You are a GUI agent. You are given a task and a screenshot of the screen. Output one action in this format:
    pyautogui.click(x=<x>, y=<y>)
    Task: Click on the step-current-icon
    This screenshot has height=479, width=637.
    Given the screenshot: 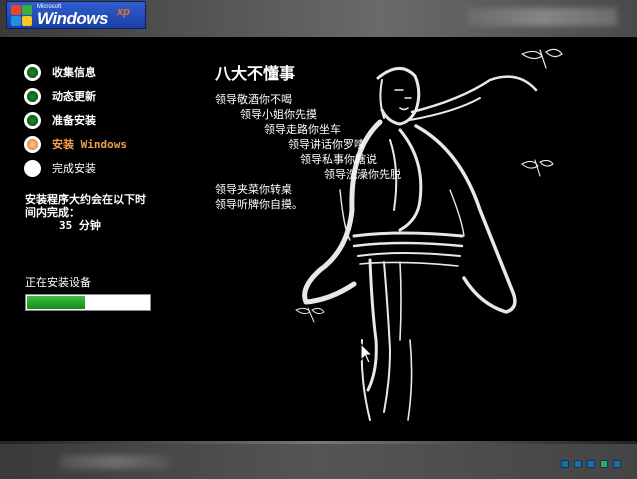 What is the action you would take?
    pyautogui.click(x=32, y=144)
    